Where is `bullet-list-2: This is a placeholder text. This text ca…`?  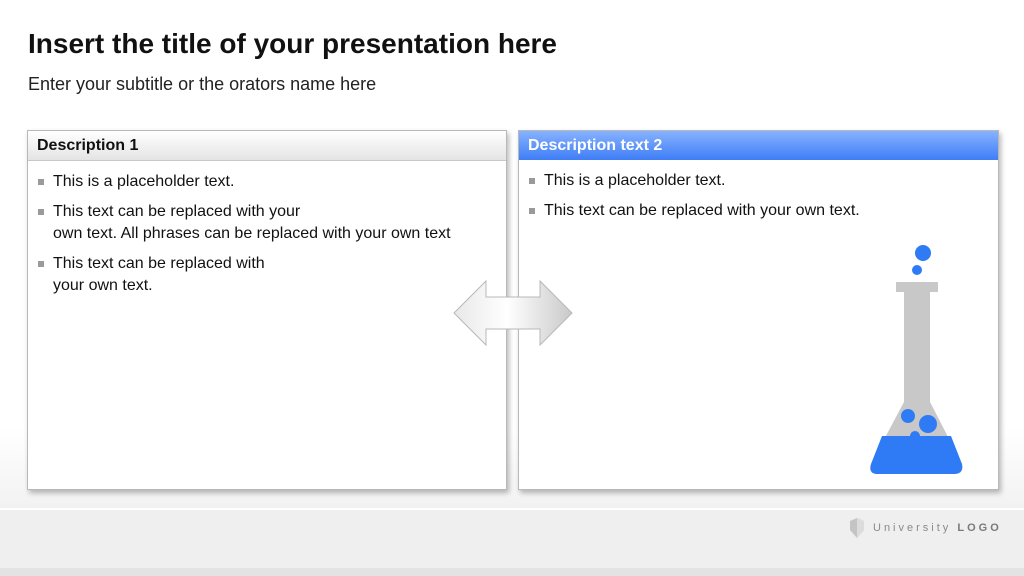
bullet-list-2: This is a placeholder text. This text ca… is located at coordinates (758, 191).